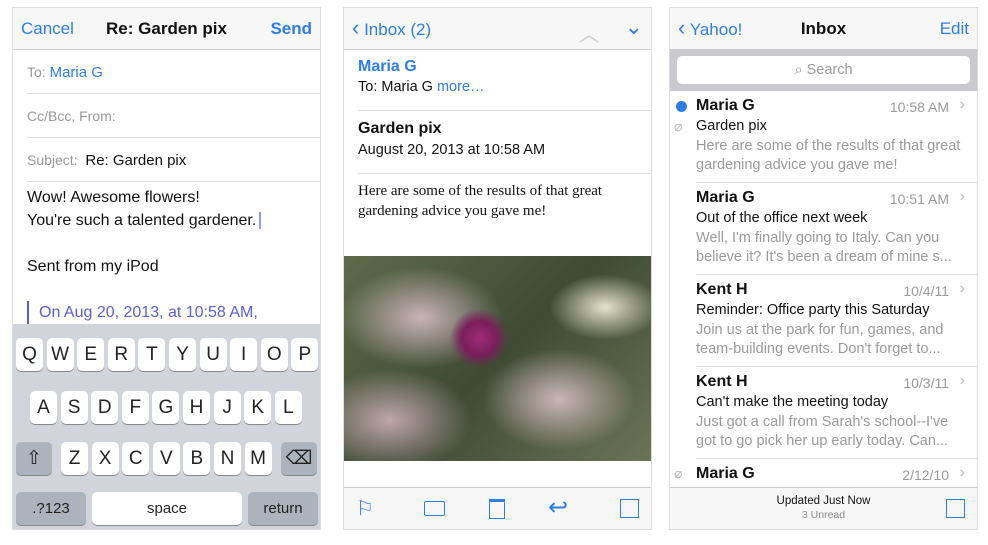  Describe the element at coordinates (731, 126) in the screenshot. I see `subject: Garden pix` at that location.